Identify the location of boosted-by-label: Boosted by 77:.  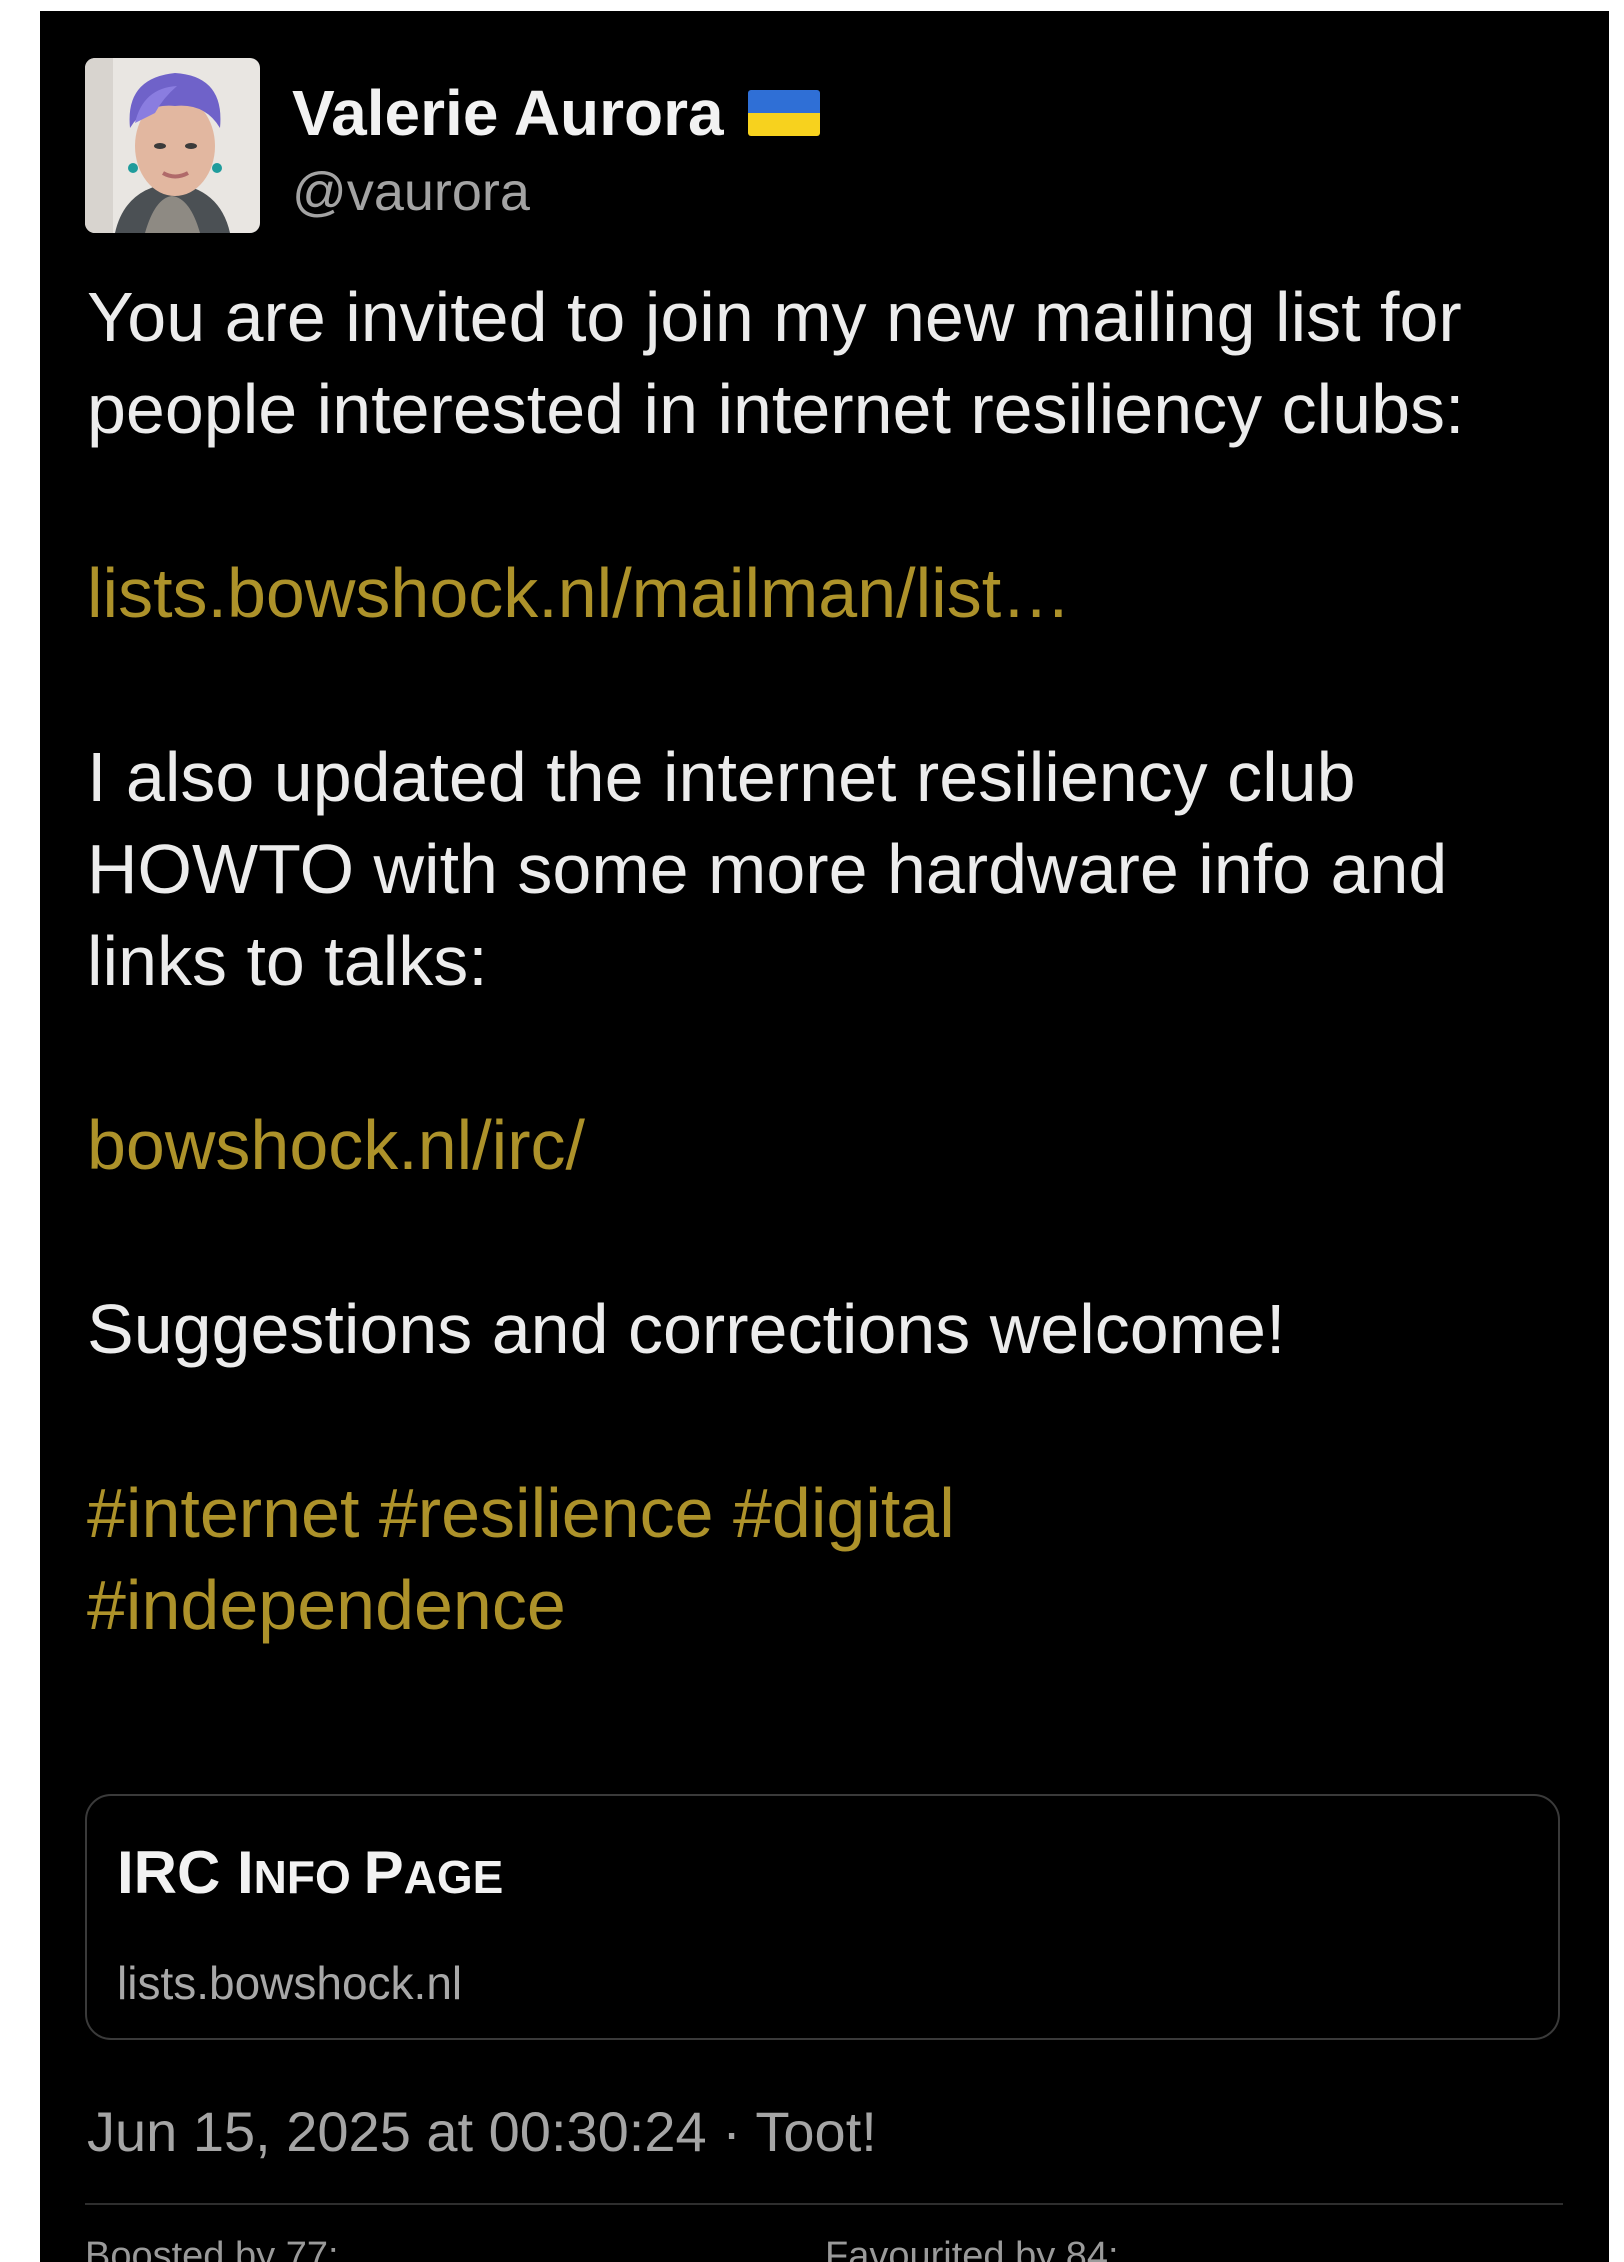
(212, 2247).